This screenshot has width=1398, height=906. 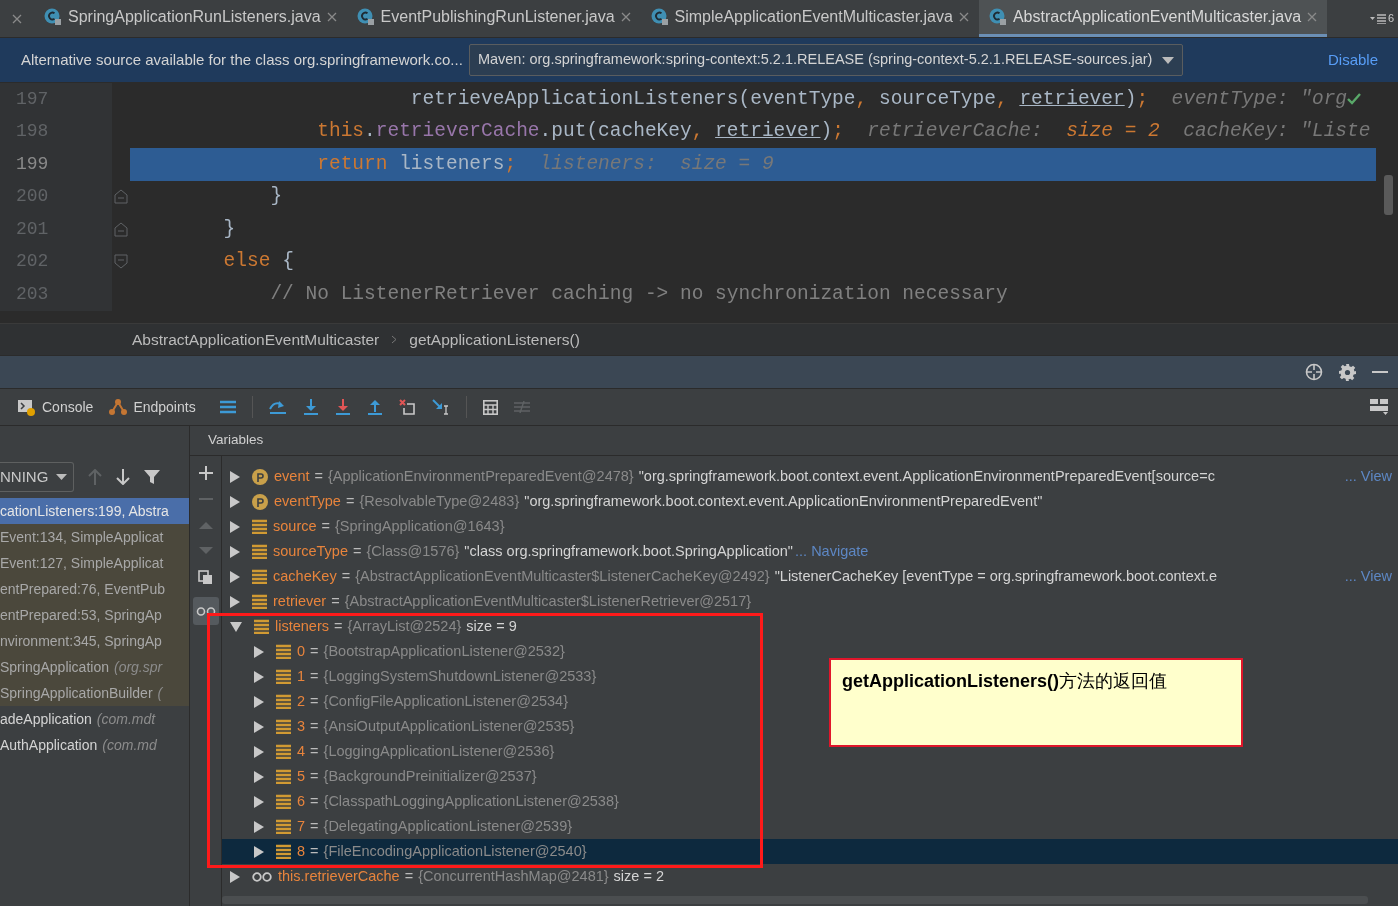 I want to click on stack-frame: SpringApplication (org.spr, so click(x=94, y=667).